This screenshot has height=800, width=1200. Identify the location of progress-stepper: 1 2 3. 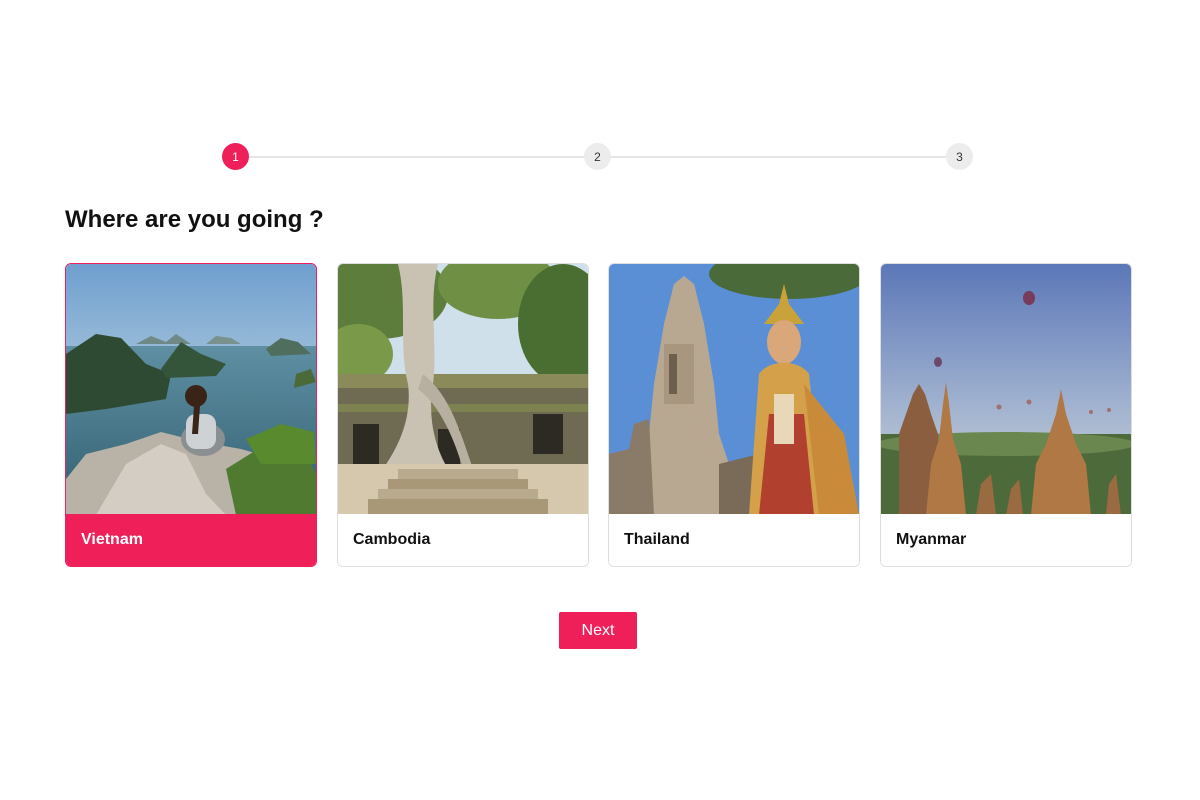
(598, 157).